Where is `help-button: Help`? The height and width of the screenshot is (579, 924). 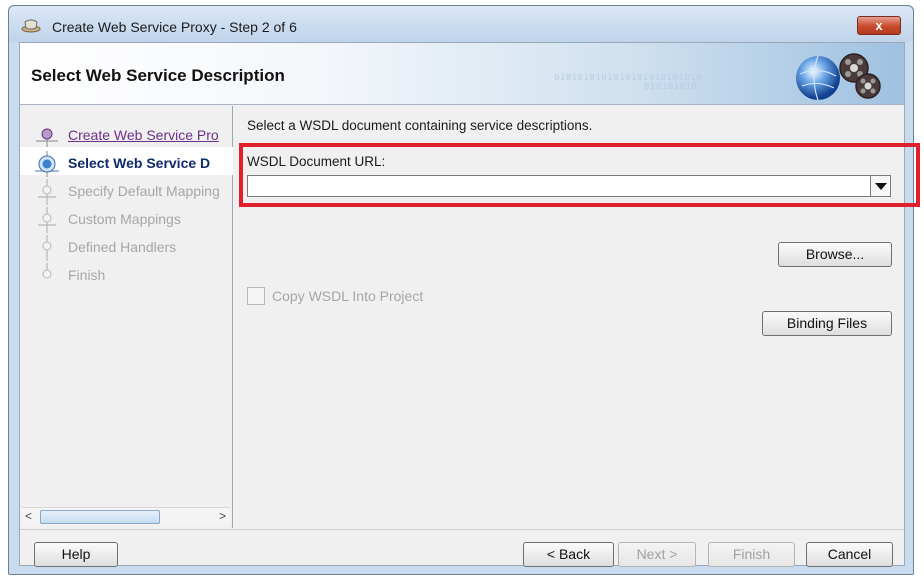
help-button: Help is located at coordinates (76, 554).